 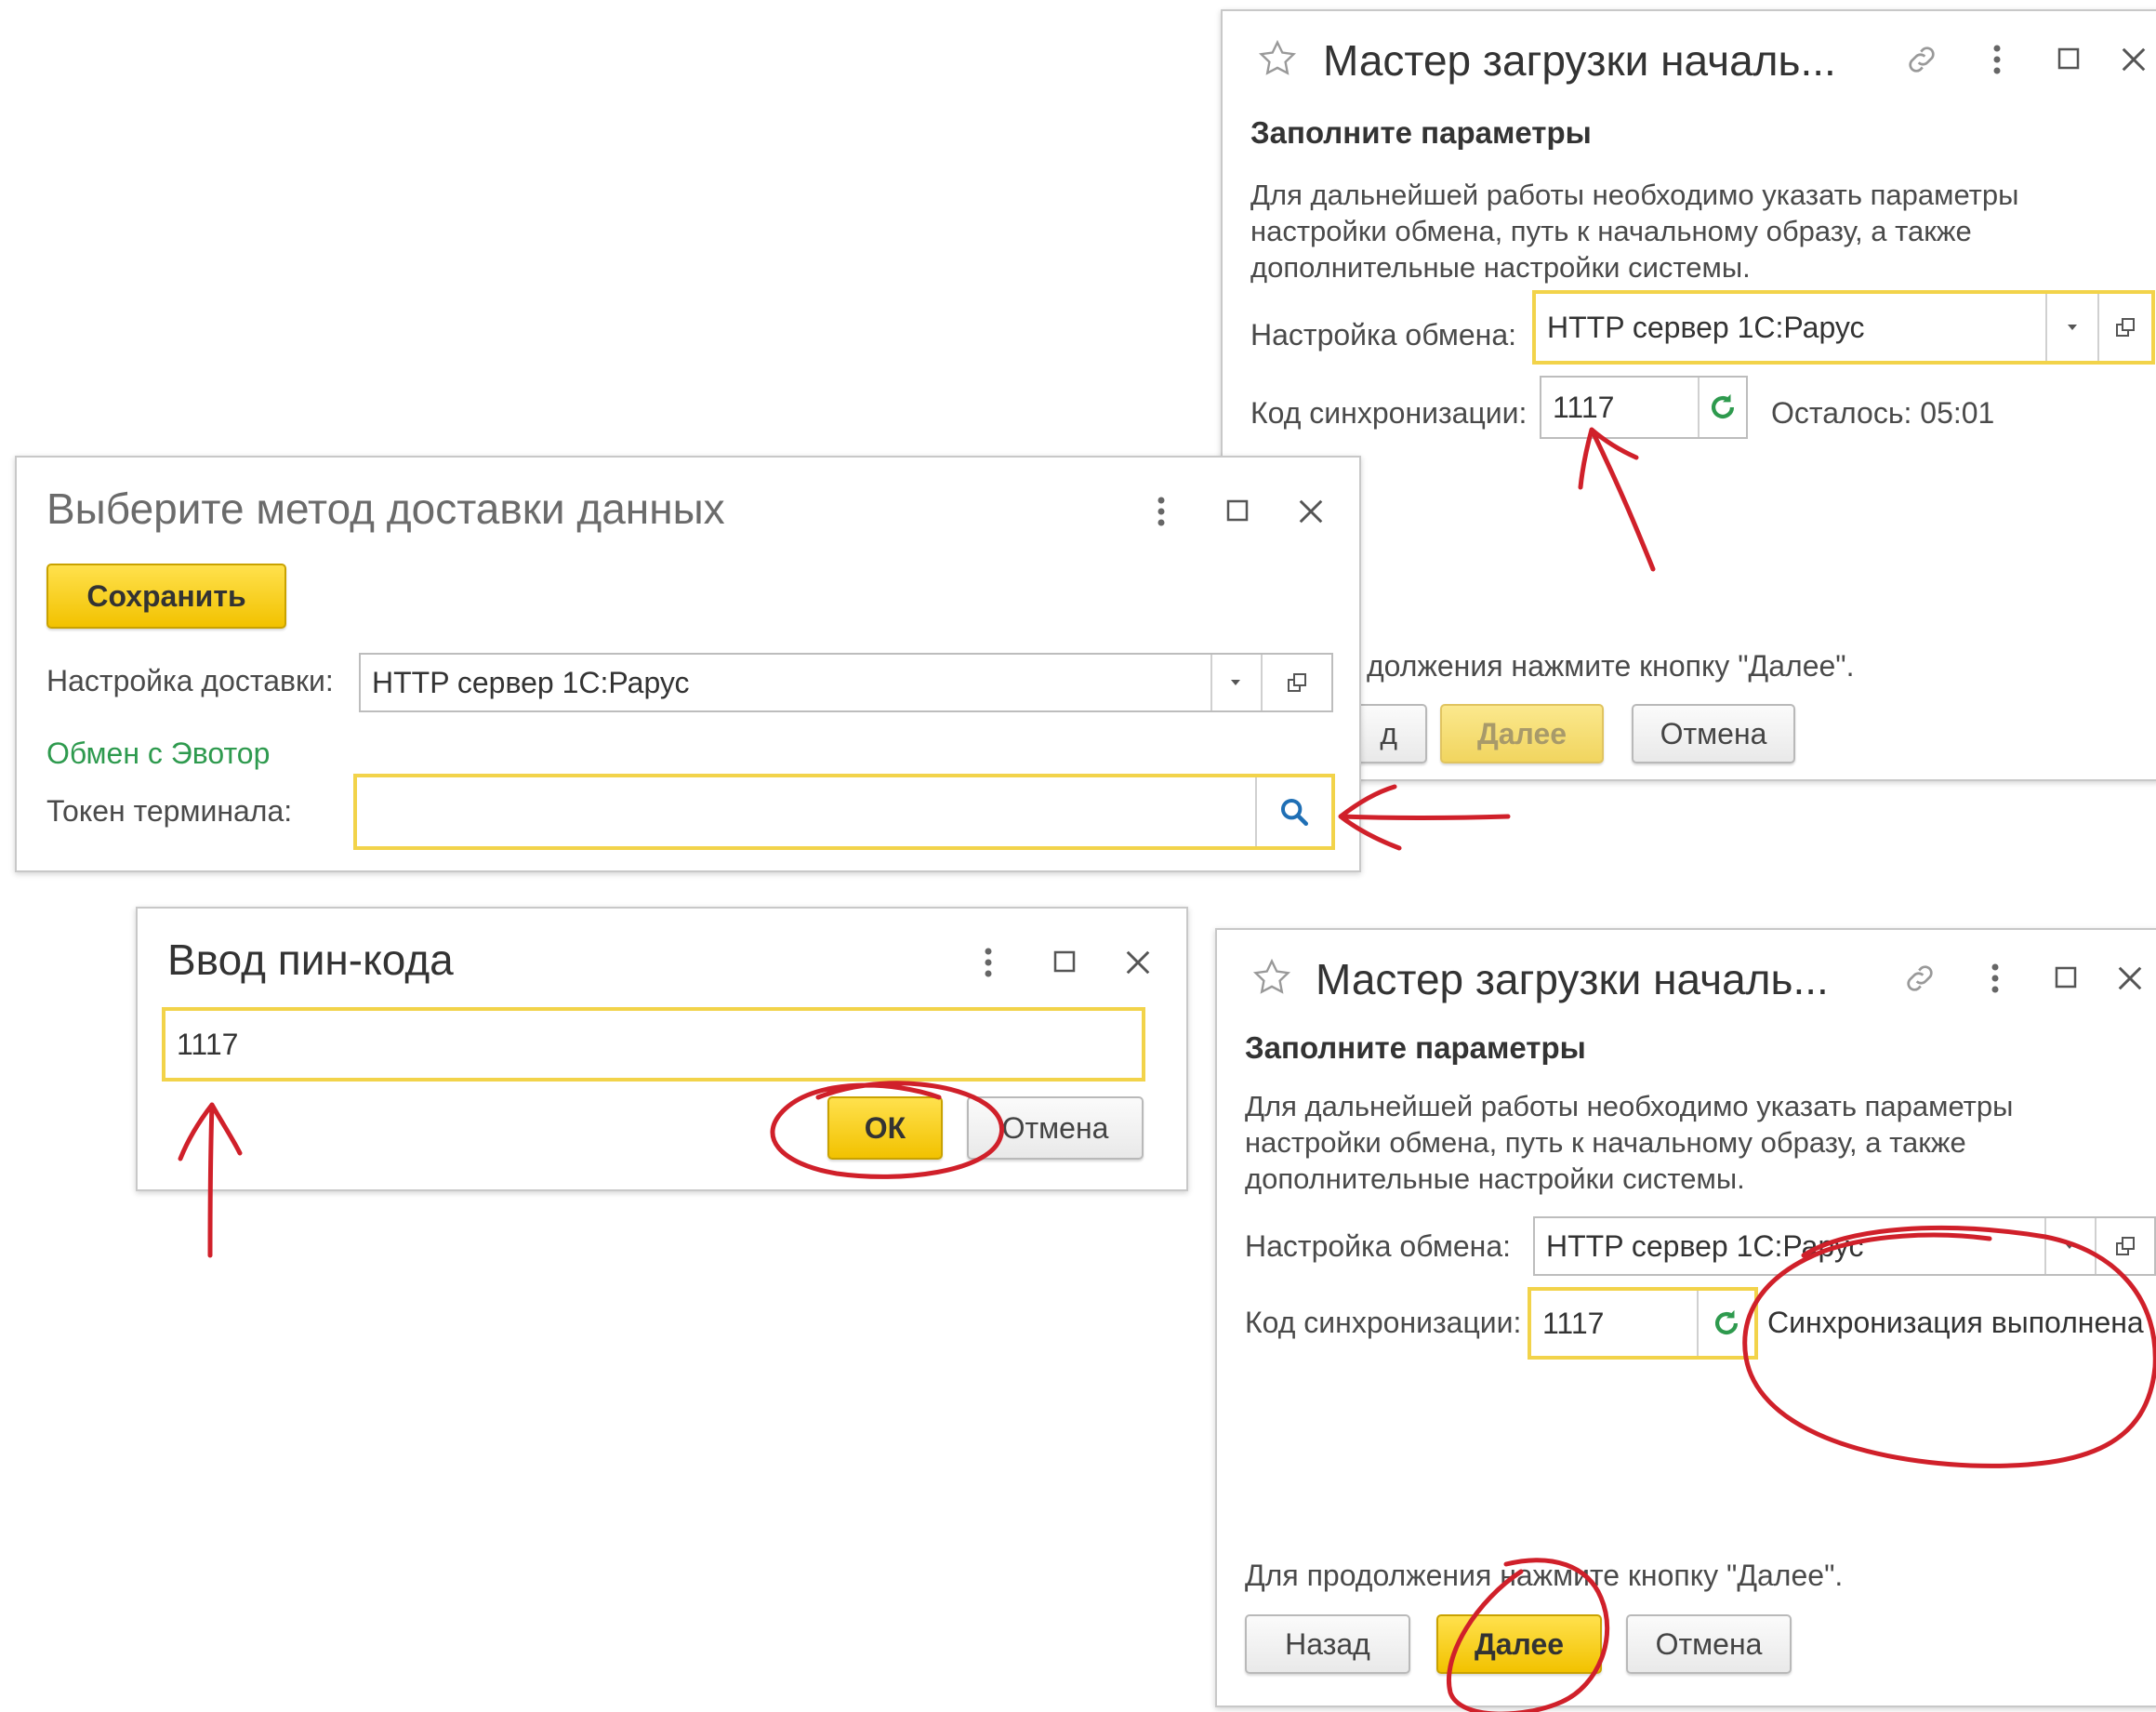 I want to click on circle-next-button, so click(x=1528, y=1635).